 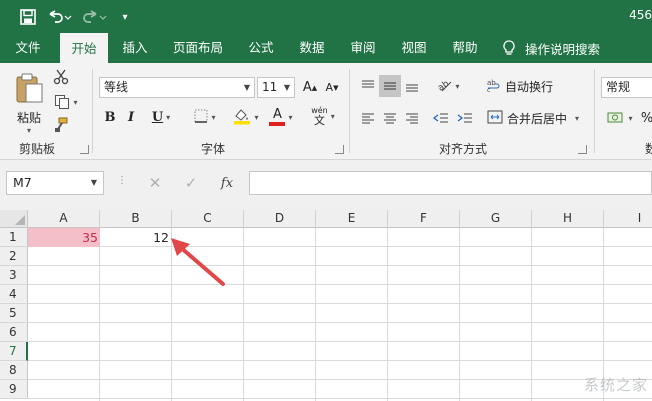 I want to click on tell-me-label: 操作说明搜索, so click(x=563, y=49).